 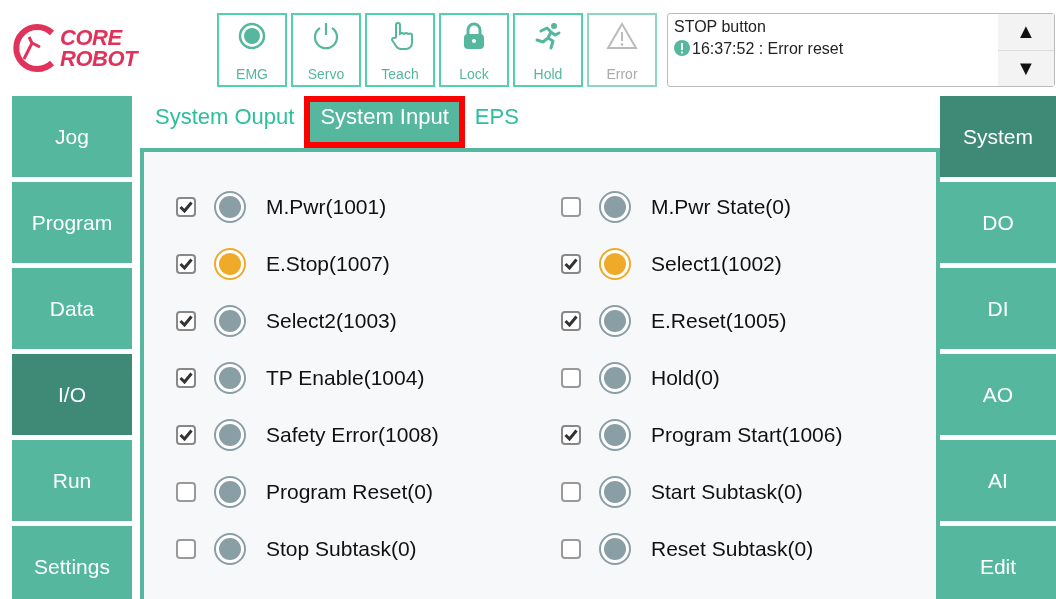 What do you see at coordinates (685, 377) in the screenshot?
I see `signal-label: Hold(0)` at bounding box center [685, 377].